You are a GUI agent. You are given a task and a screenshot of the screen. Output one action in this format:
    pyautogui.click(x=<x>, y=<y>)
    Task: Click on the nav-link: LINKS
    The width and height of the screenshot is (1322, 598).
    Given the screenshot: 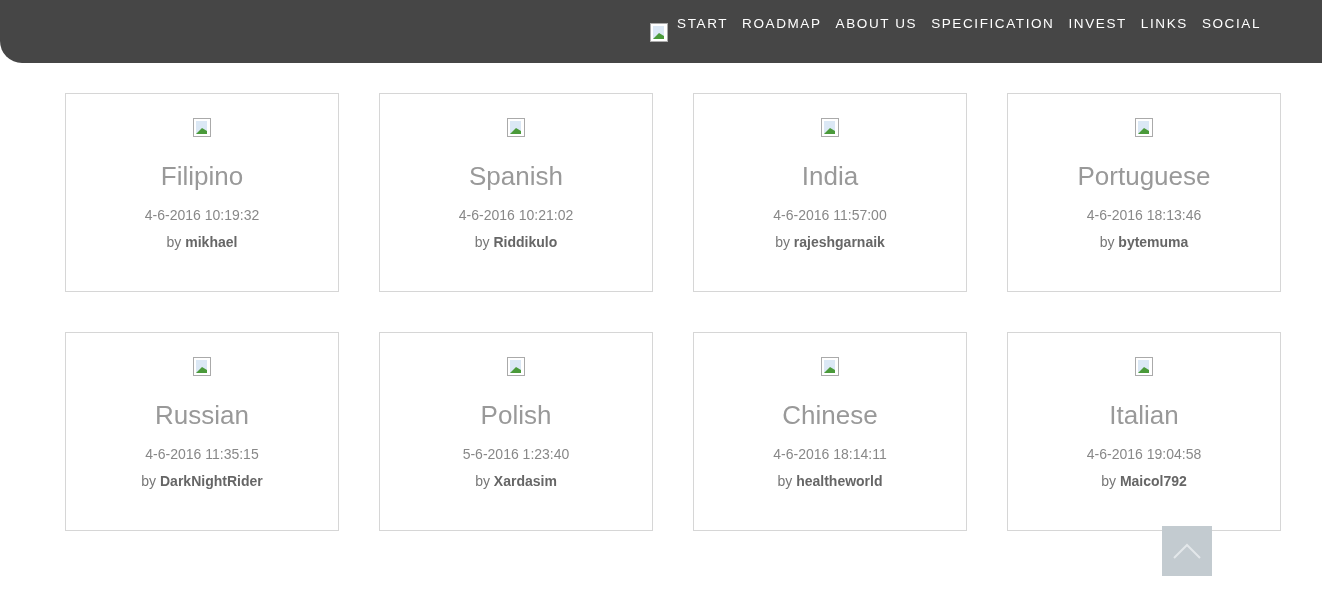 What is the action you would take?
    pyautogui.click(x=1164, y=24)
    